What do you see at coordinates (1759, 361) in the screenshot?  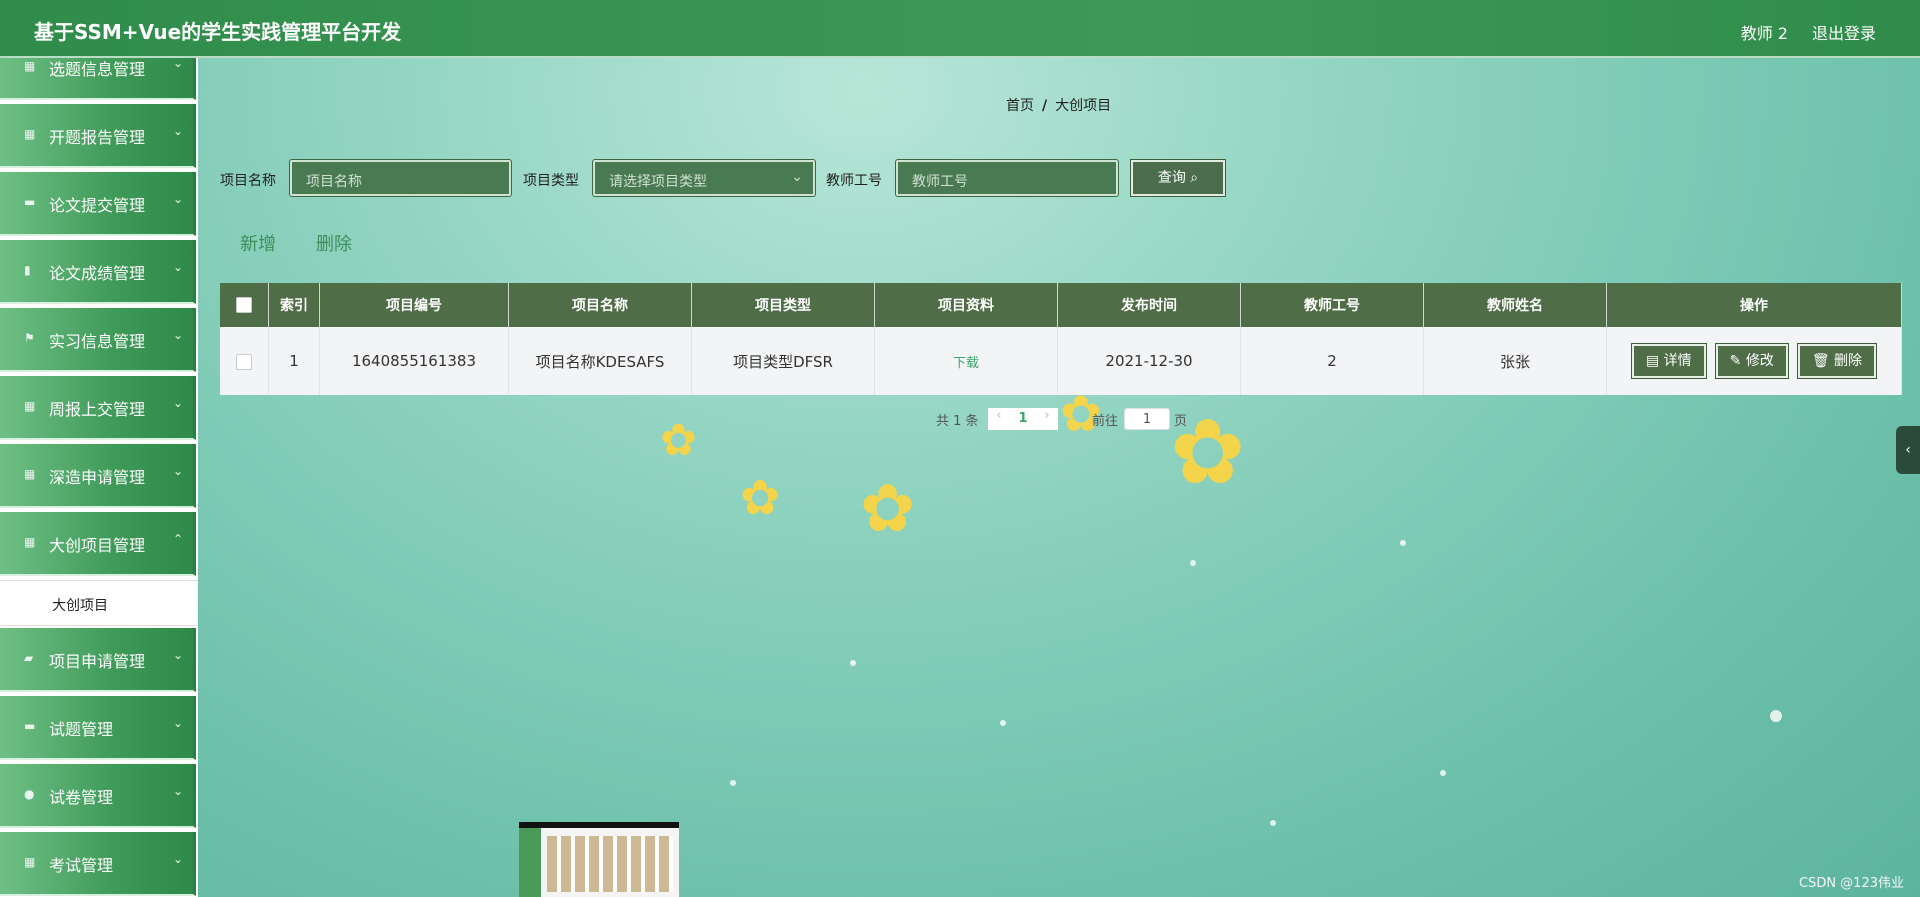 I see `edit-label: 修改` at bounding box center [1759, 361].